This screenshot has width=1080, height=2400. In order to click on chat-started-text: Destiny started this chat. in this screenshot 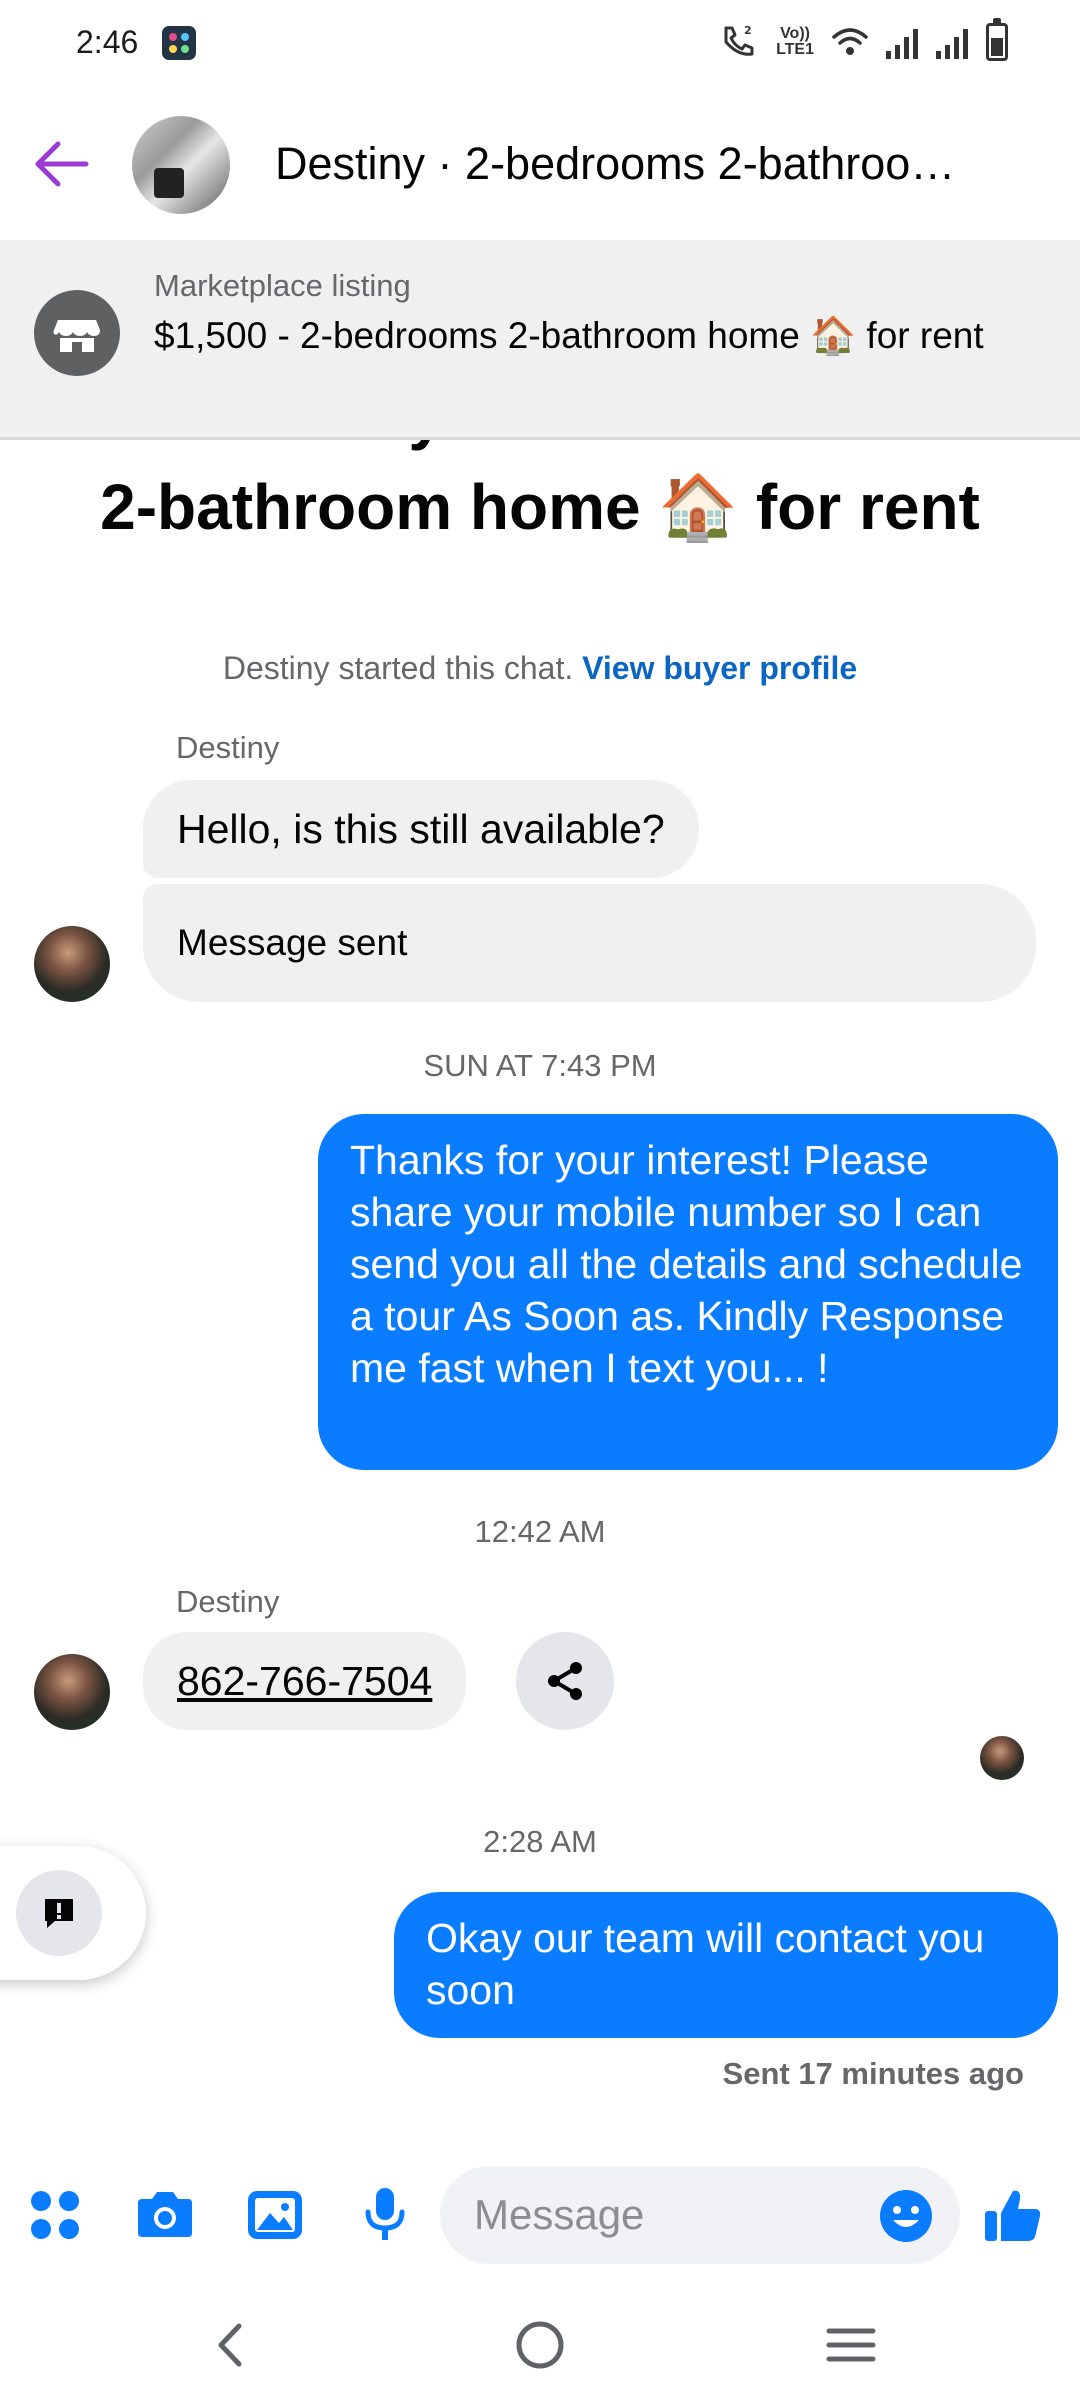, I will do `click(398, 668)`.